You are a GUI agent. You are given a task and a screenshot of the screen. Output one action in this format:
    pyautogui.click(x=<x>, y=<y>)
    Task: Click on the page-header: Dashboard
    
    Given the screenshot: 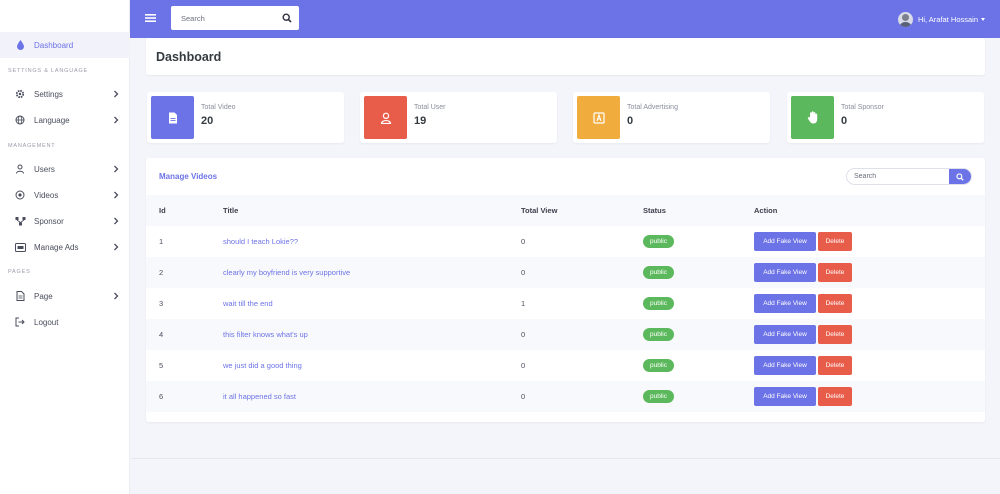 What is the action you would take?
    pyautogui.click(x=565, y=56)
    